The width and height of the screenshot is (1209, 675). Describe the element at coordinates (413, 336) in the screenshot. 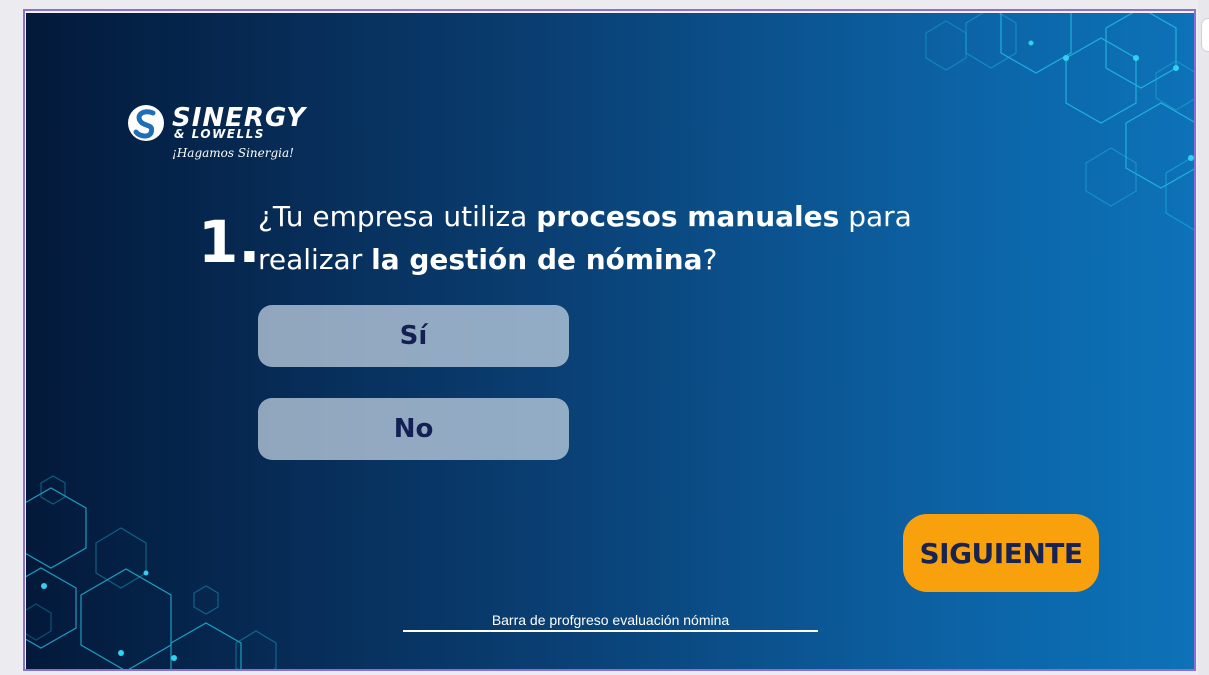

I see `answer-yes-button: Sí` at that location.